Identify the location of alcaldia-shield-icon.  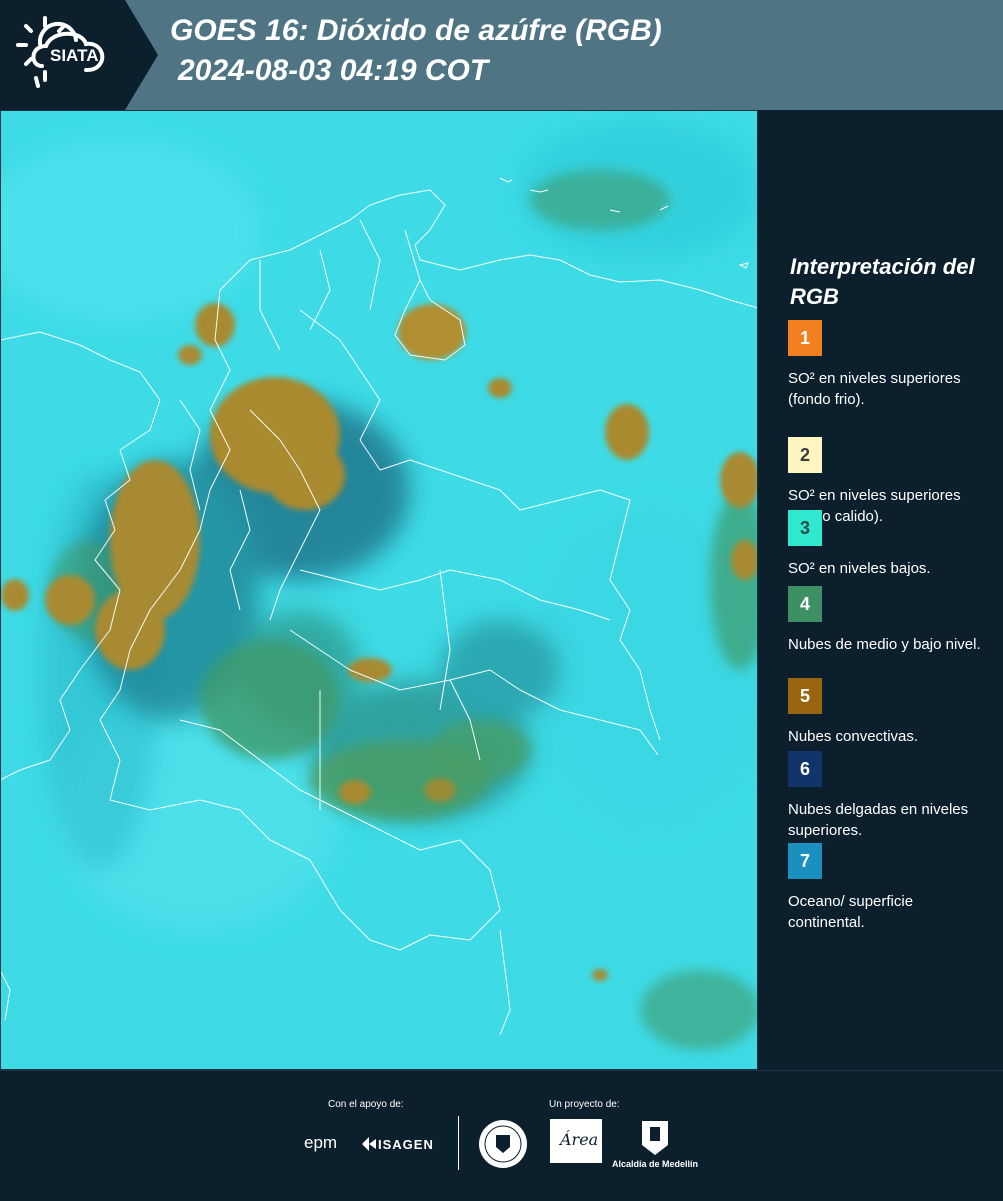
(655, 1138).